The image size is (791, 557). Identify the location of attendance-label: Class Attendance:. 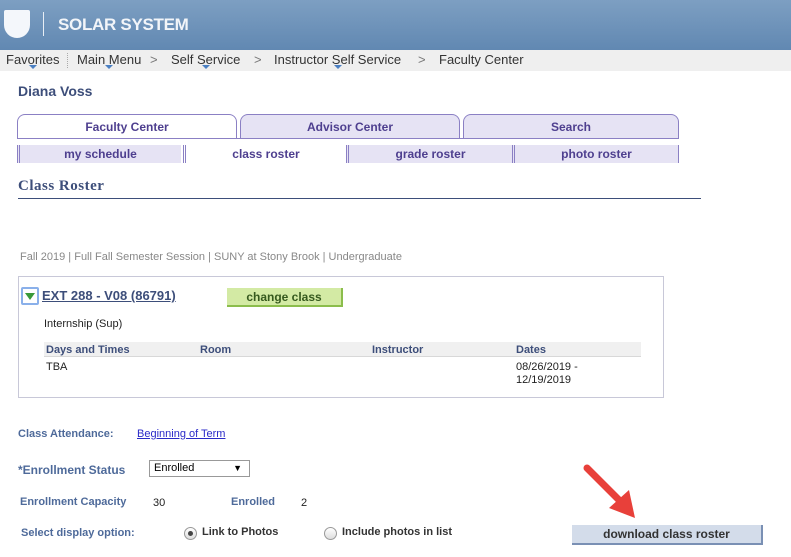
(66, 434).